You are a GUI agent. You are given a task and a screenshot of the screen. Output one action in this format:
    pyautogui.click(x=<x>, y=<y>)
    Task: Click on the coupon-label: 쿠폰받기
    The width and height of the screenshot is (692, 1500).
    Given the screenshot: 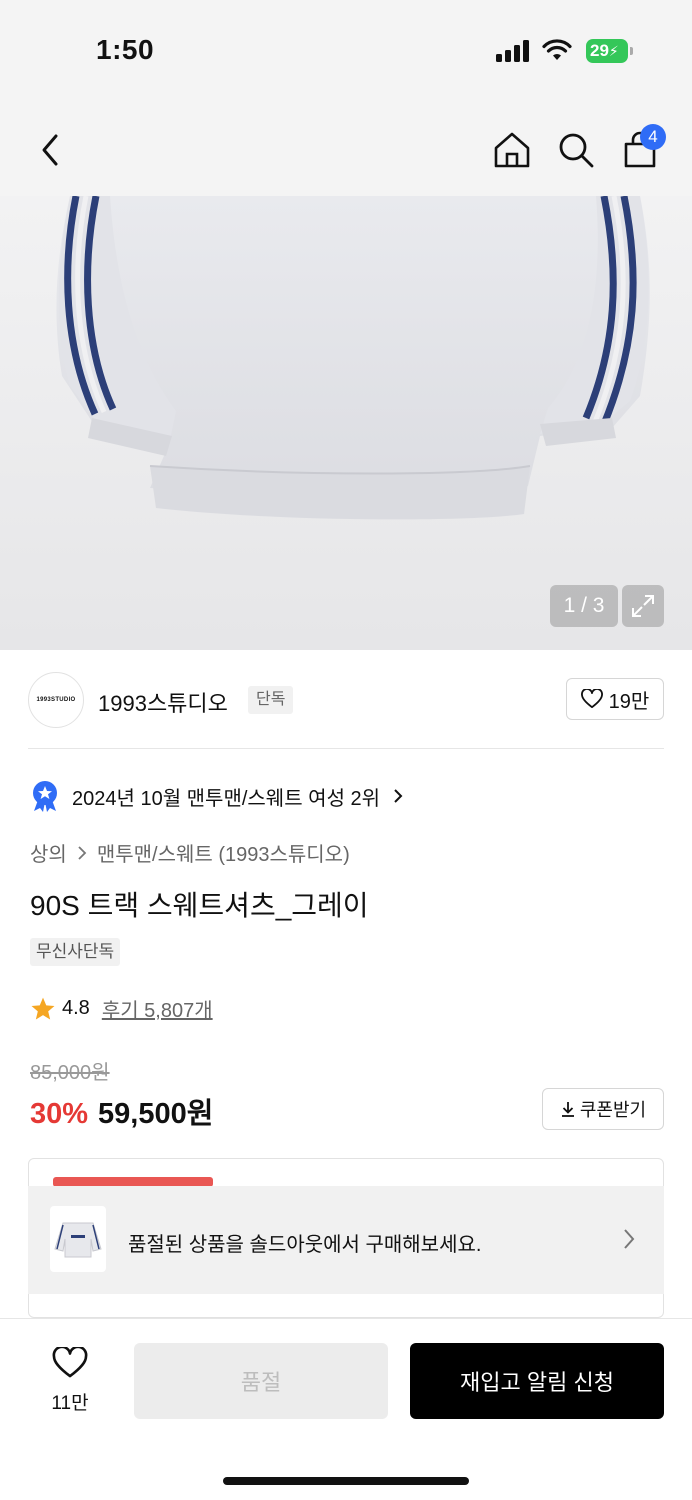 What is the action you would take?
    pyautogui.click(x=613, y=1110)
    